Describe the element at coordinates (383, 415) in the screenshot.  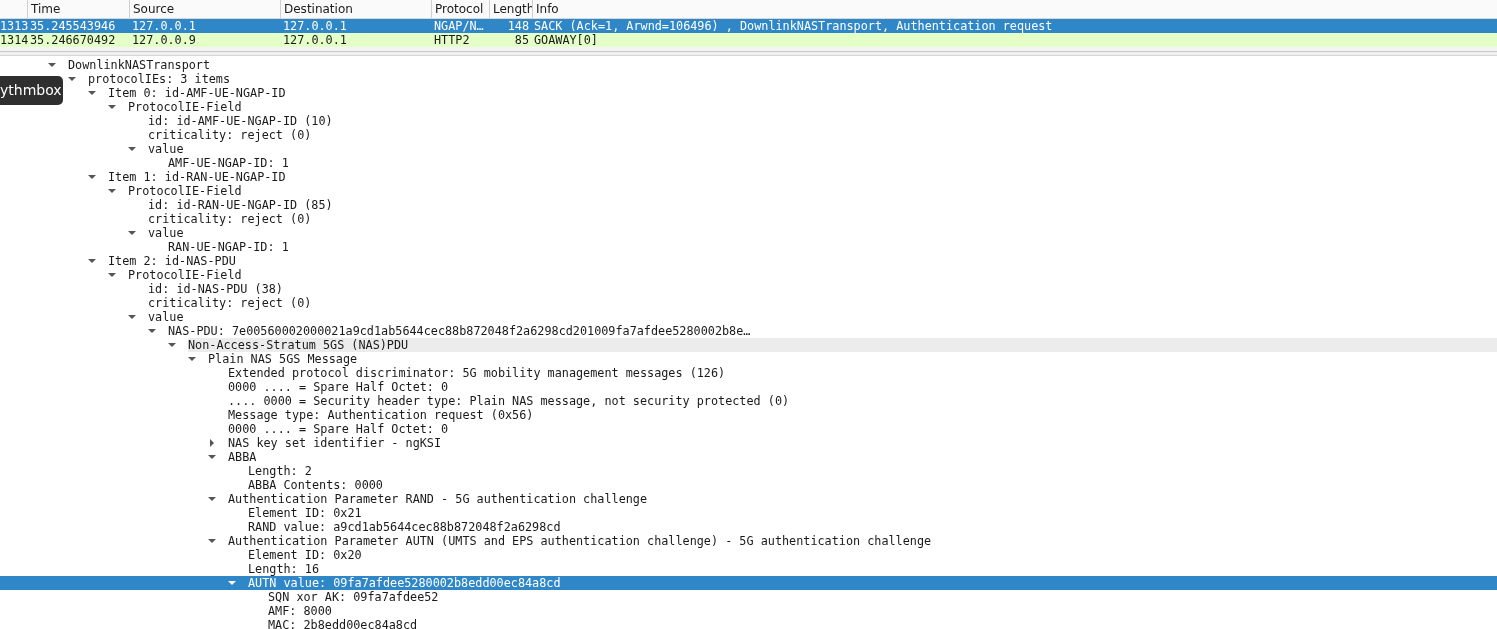
I see `tree-item: Message type: Authentication request (0x56)` at that location.